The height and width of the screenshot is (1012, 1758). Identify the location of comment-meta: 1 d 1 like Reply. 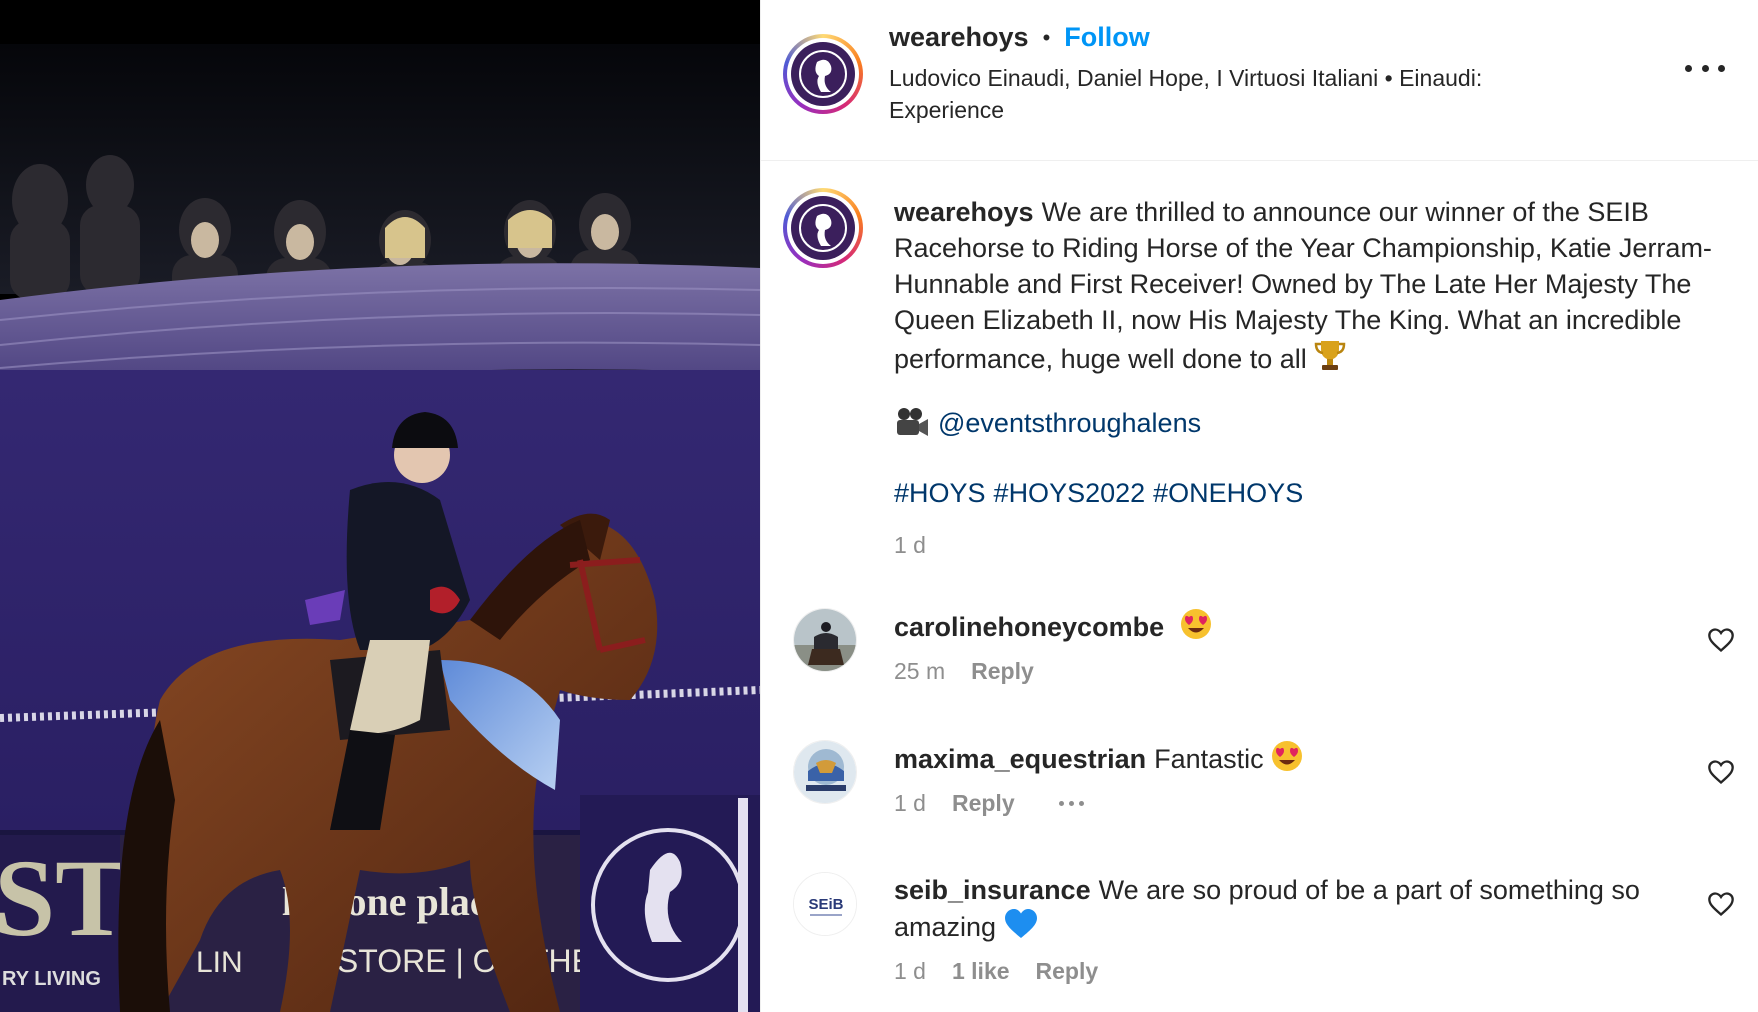
(996, 971).